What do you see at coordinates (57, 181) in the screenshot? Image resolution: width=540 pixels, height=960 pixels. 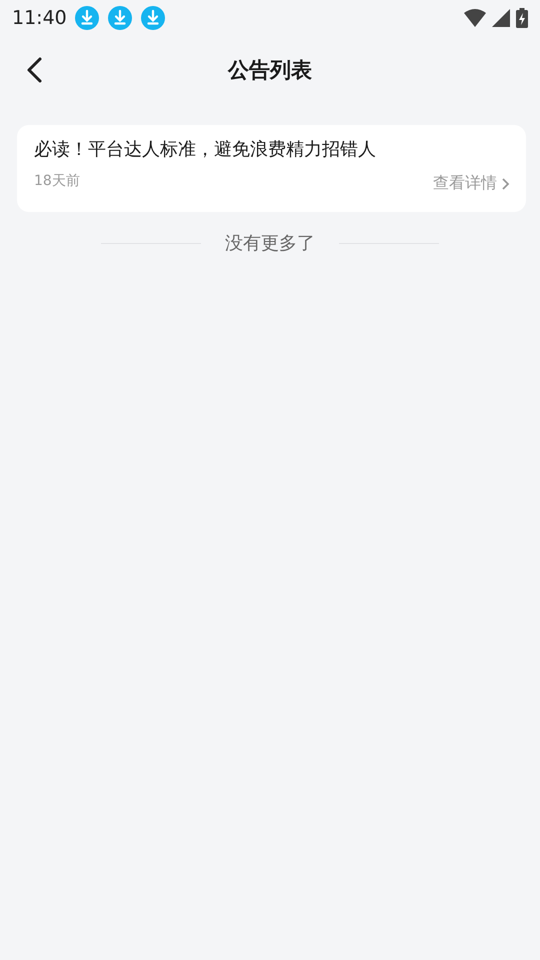 I see `notice-time: 18天前` at bounding box center [57, 181].